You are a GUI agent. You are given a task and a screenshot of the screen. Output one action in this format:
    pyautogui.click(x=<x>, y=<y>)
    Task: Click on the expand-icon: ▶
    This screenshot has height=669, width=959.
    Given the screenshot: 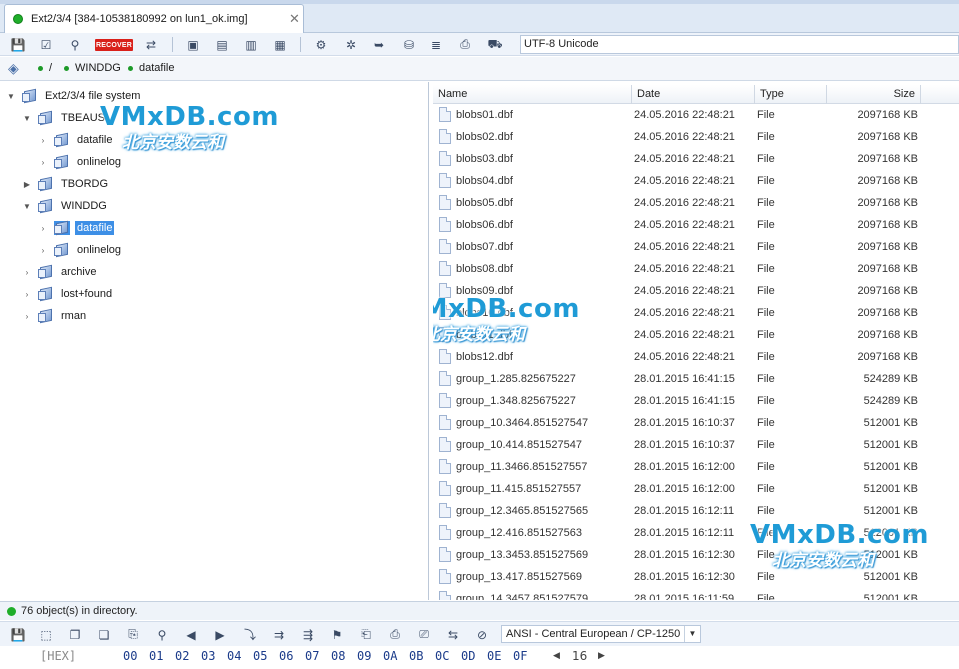 What is the action you would take?
    pyautogui.click(x=27, y=184)
    